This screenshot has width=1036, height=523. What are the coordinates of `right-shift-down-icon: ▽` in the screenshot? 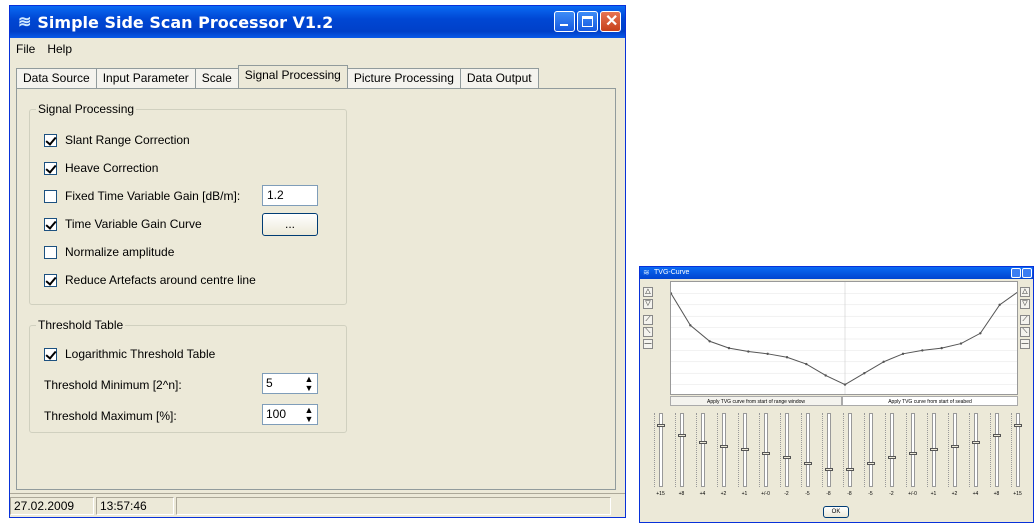 It's located at (1025, 304).